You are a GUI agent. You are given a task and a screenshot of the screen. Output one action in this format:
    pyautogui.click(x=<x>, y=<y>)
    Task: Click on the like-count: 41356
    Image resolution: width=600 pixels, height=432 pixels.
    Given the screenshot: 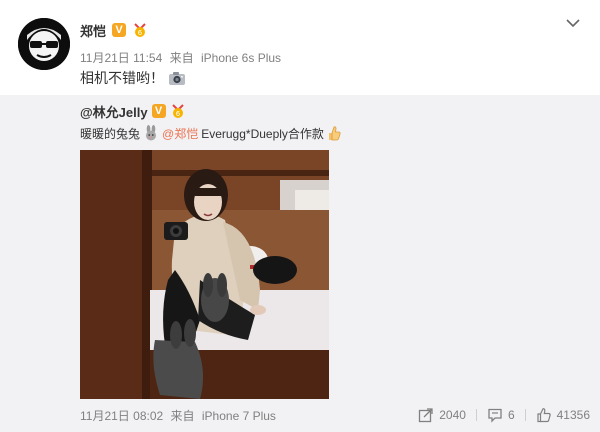 What is the action you would take?
    pyautogui.click(x=573, y=415)
    